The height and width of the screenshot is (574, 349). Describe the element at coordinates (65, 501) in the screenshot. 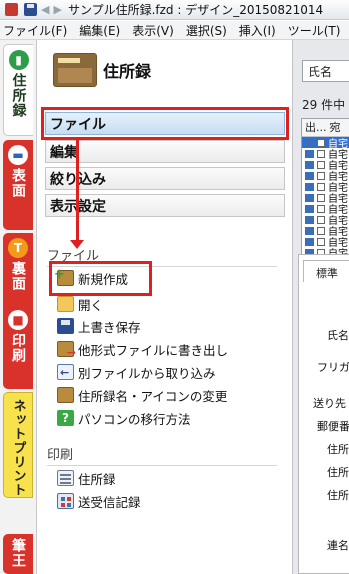

I see `send-log-icon` at that location.